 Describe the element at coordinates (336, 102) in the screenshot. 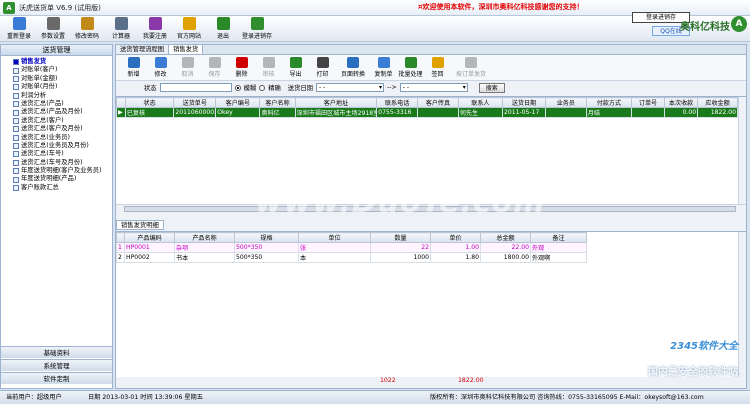

I see `column-header: 客户地址` at that location.